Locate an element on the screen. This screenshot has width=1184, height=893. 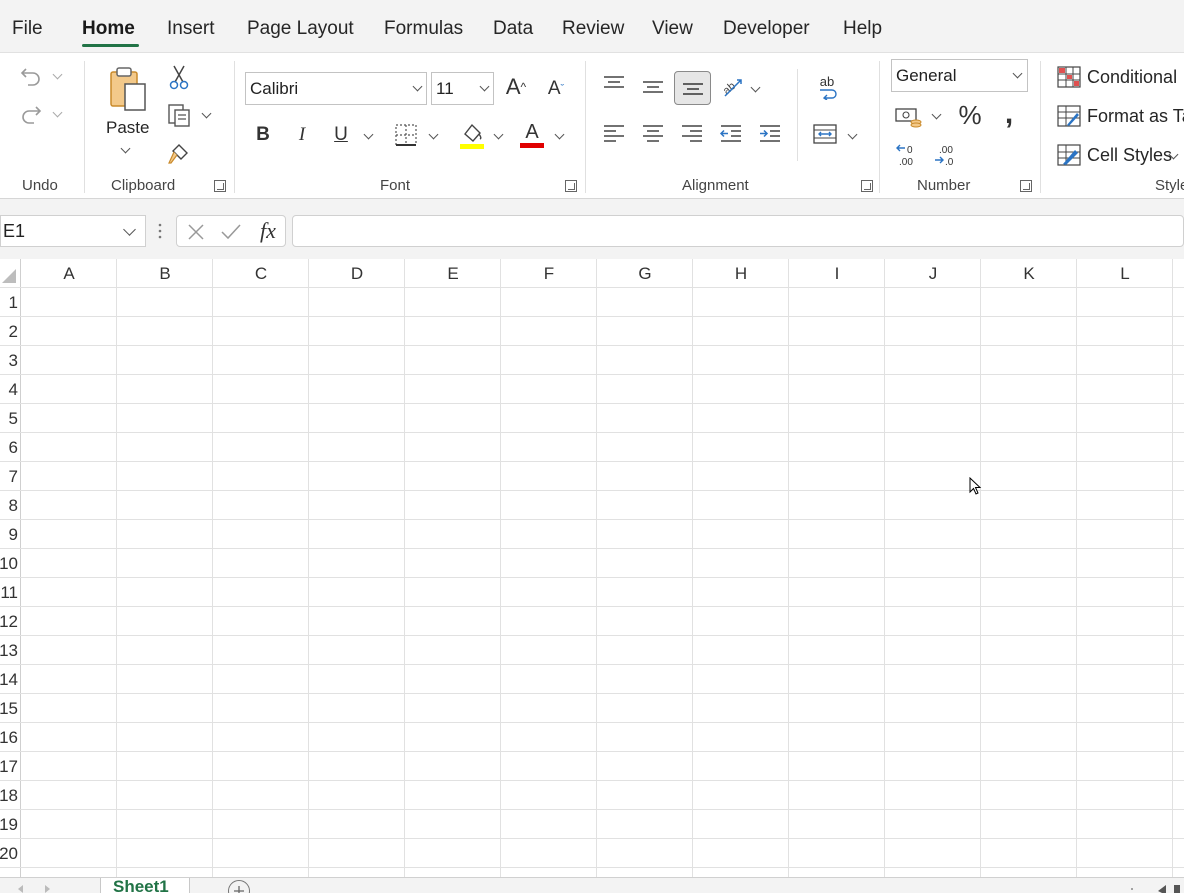
menu-developer: Developer is located at coordinates (766, 29).